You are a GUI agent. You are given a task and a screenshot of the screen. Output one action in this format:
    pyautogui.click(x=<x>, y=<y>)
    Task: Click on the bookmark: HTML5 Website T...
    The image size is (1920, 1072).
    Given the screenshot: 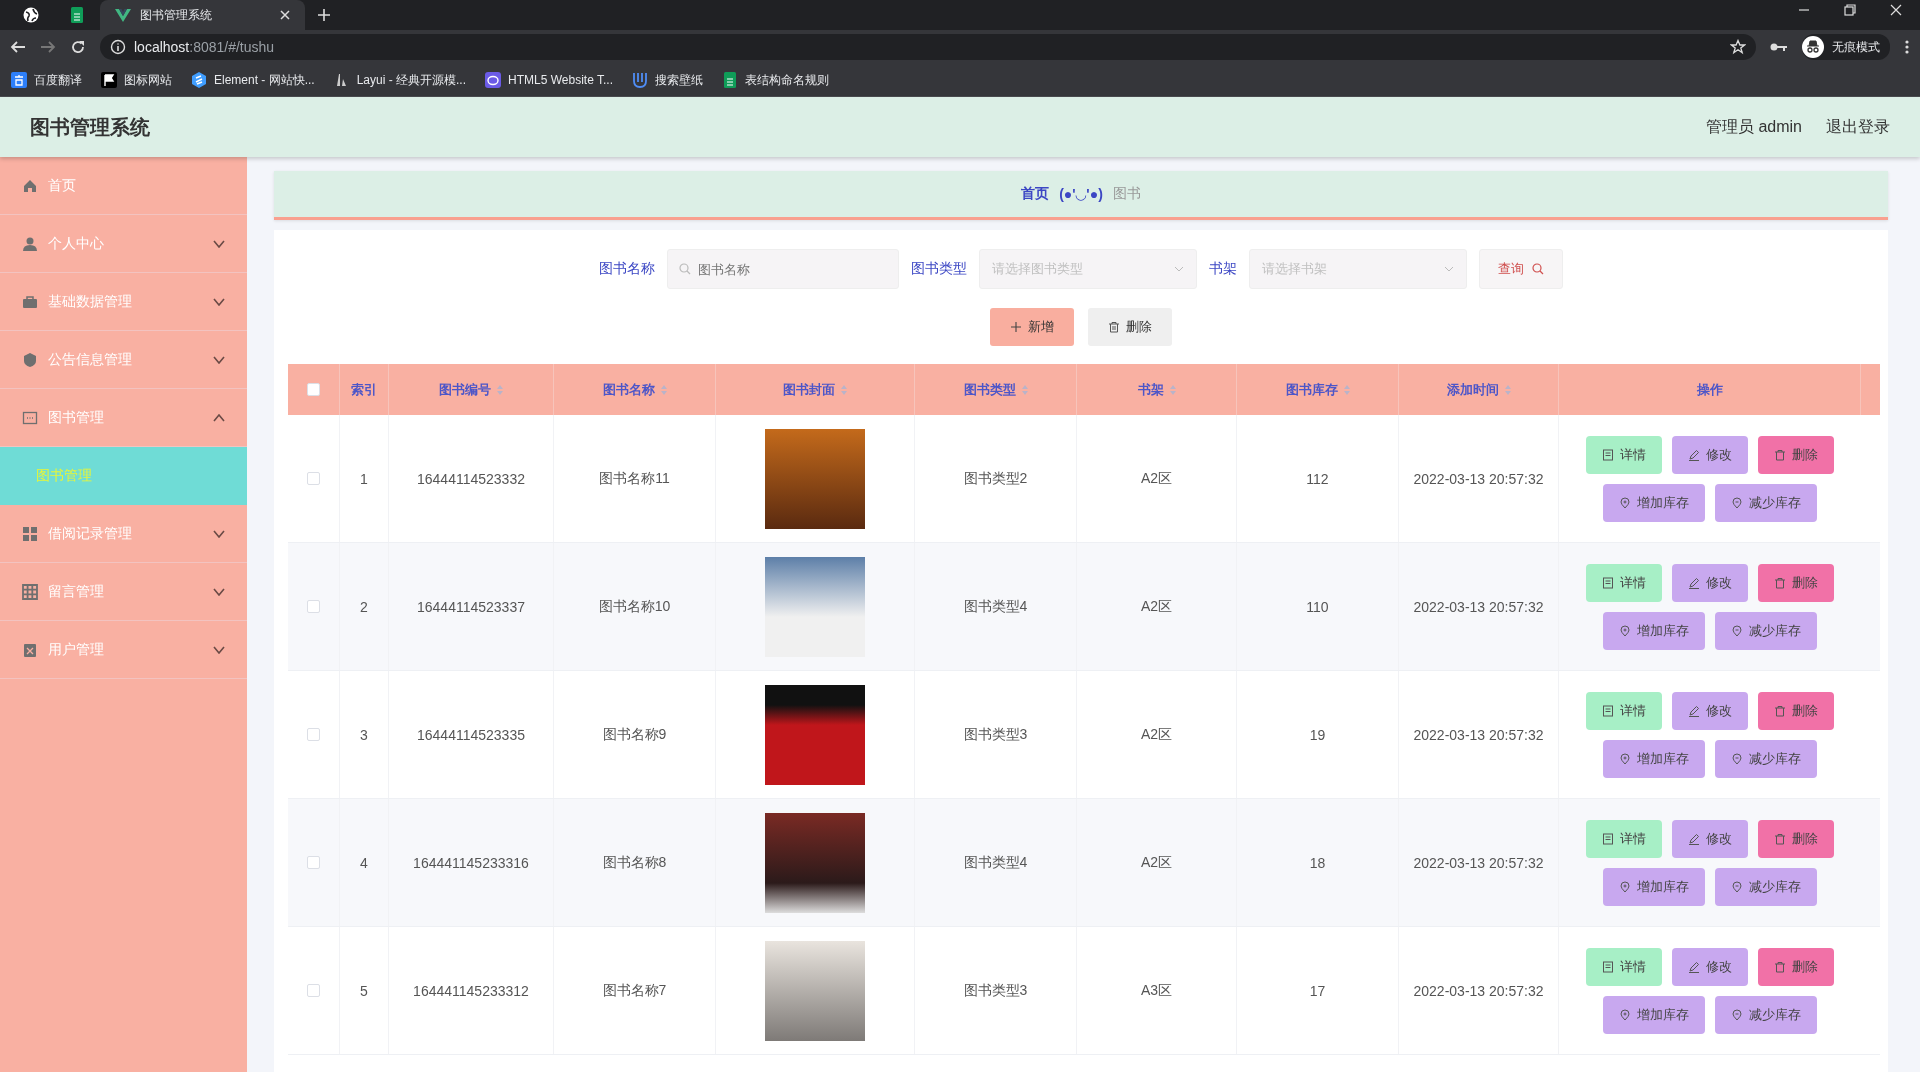 What is the action you would take?
    pyautogui.click(x=548, y=80)
    